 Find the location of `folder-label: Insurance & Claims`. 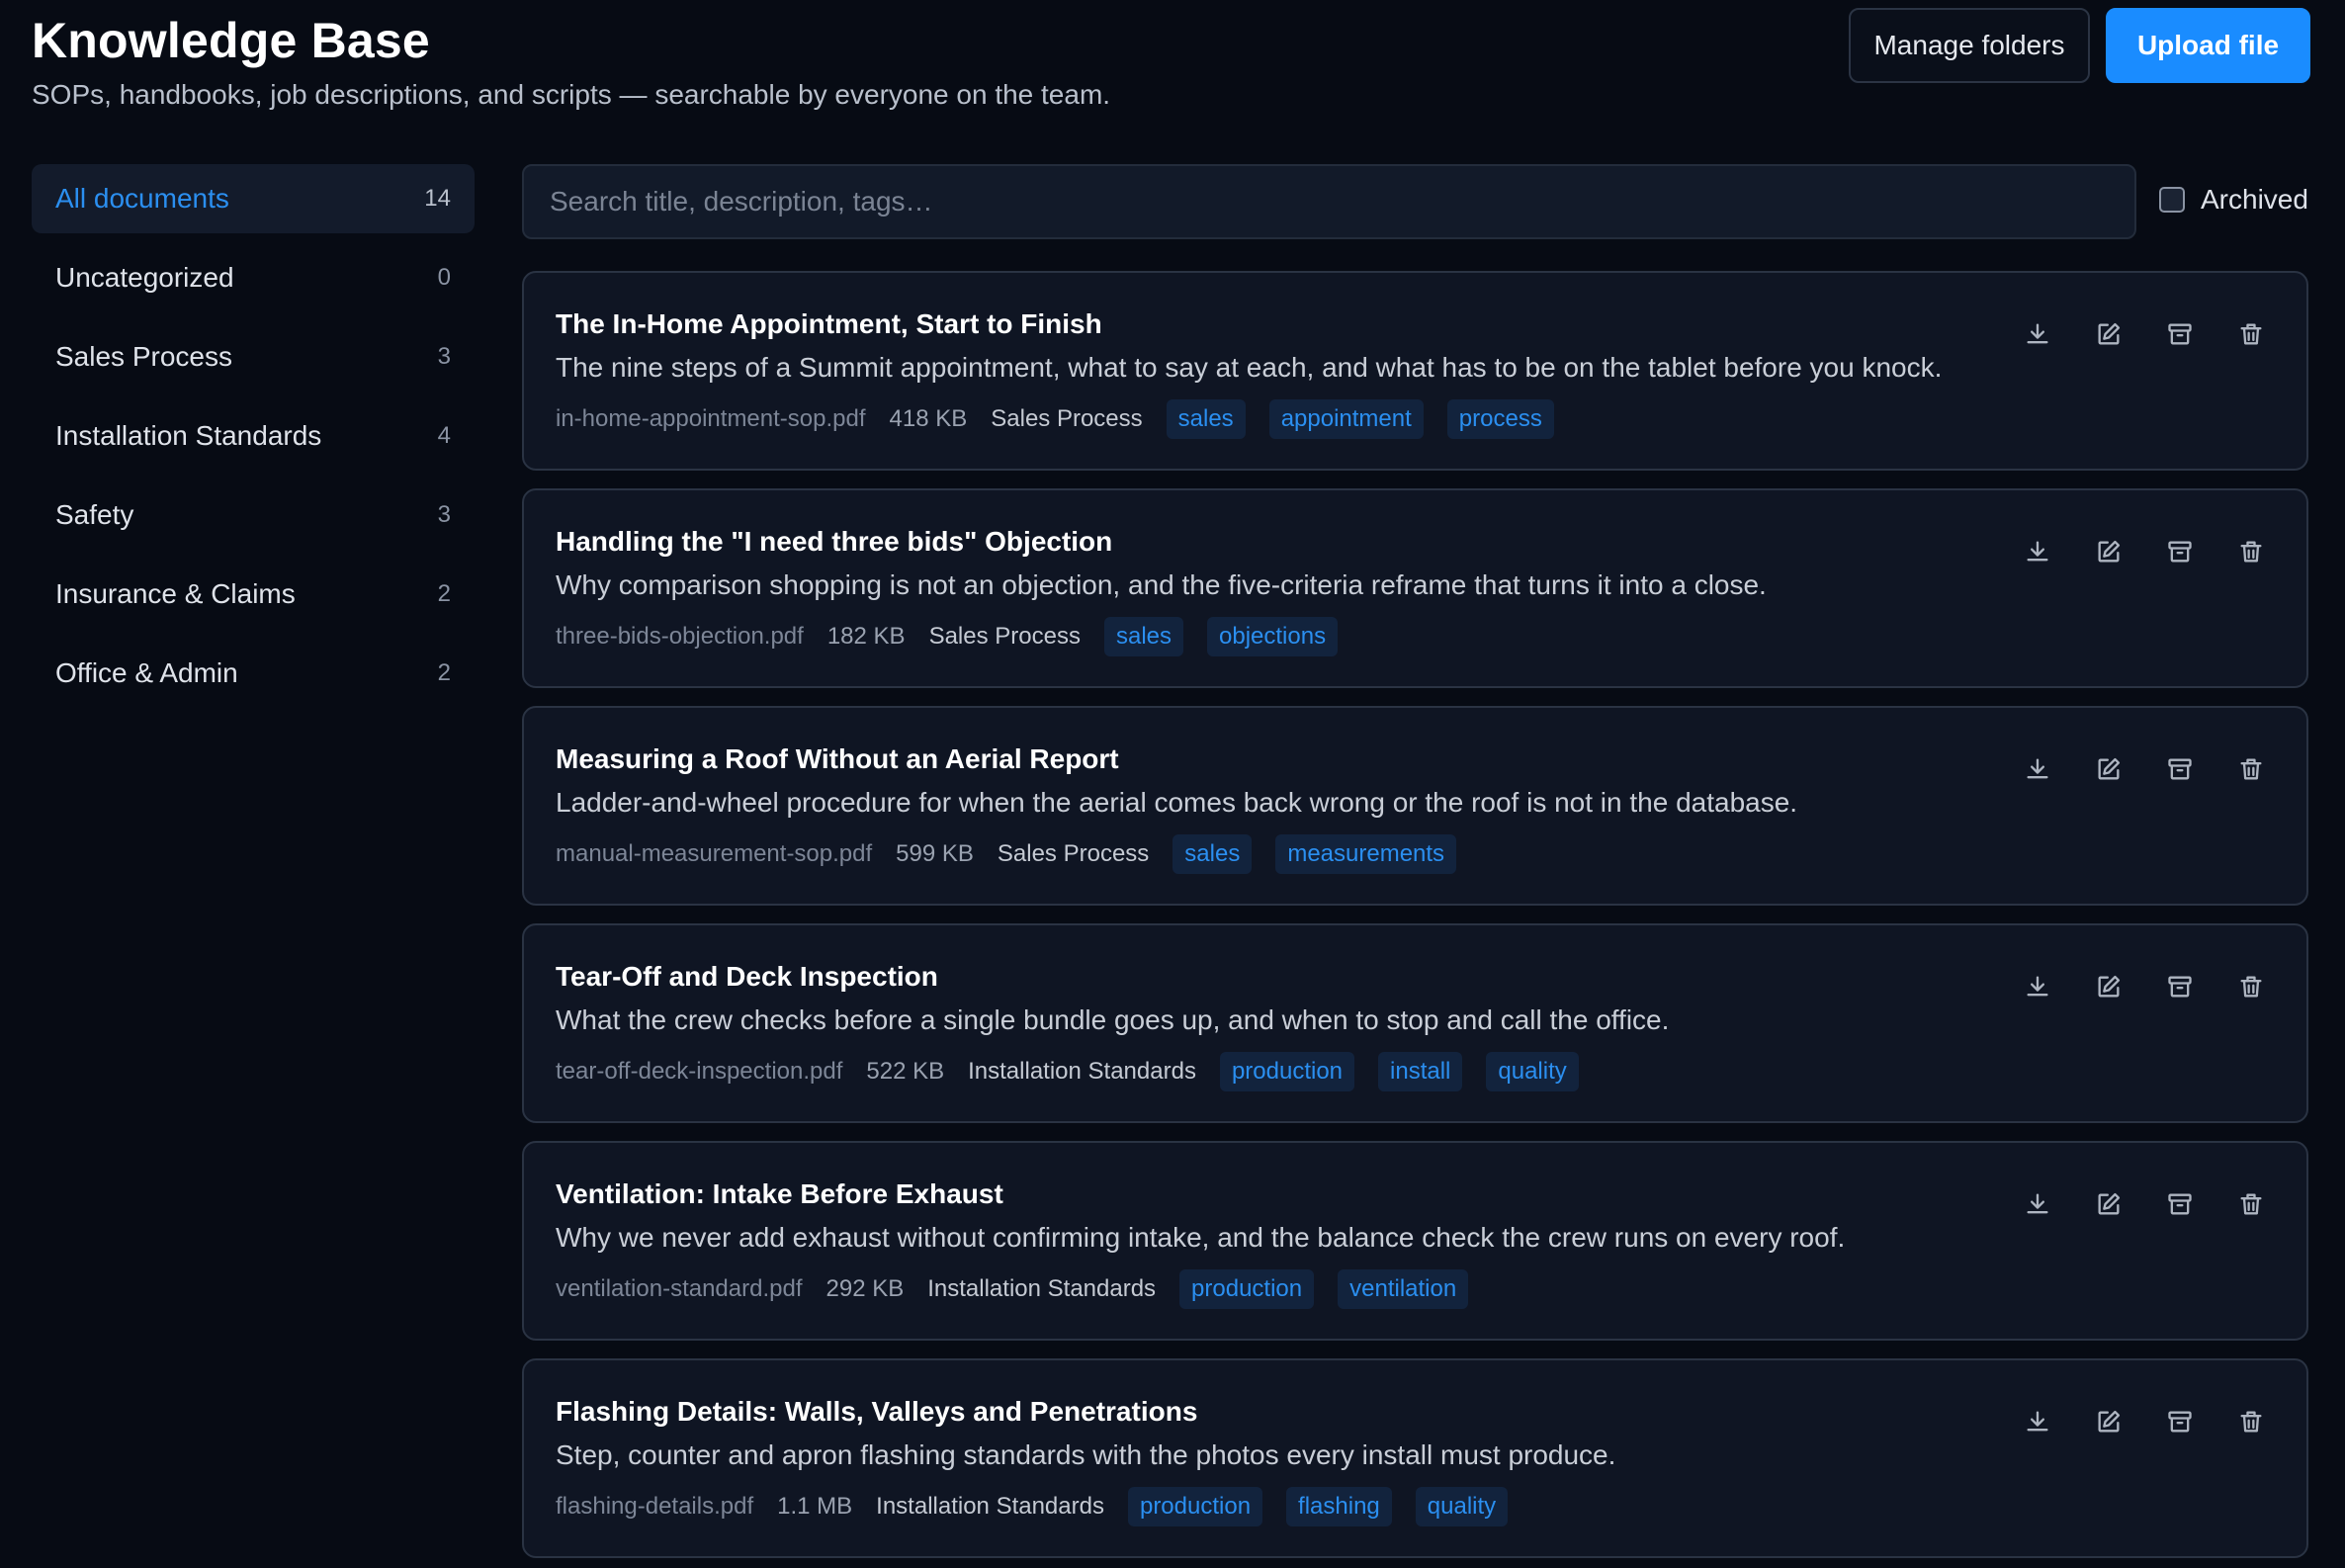

folder-label: Insurance & Claims is located at coordinates (175, 593).